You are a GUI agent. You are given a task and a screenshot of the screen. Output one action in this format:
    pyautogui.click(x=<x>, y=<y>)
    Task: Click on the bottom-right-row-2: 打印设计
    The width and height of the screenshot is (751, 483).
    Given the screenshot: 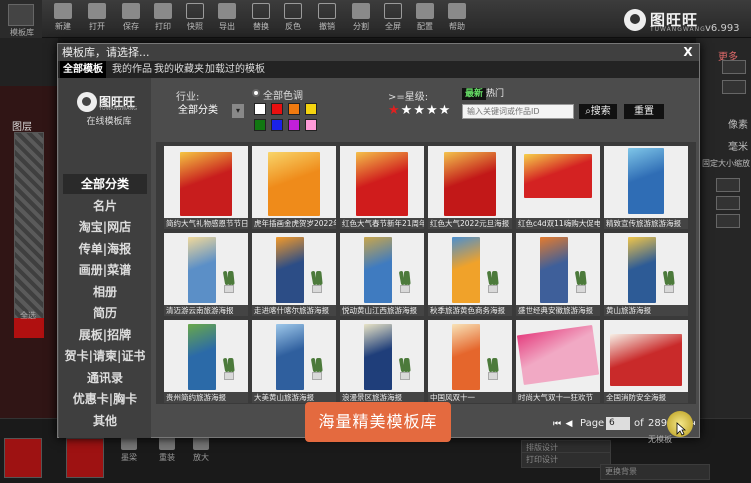 What is the action you would take?
    pyautogui.click(x=566, y=460)
    